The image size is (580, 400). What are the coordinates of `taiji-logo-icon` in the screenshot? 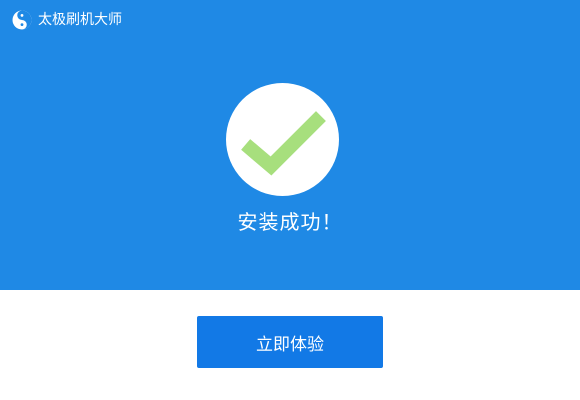 It's located at (22, 20).